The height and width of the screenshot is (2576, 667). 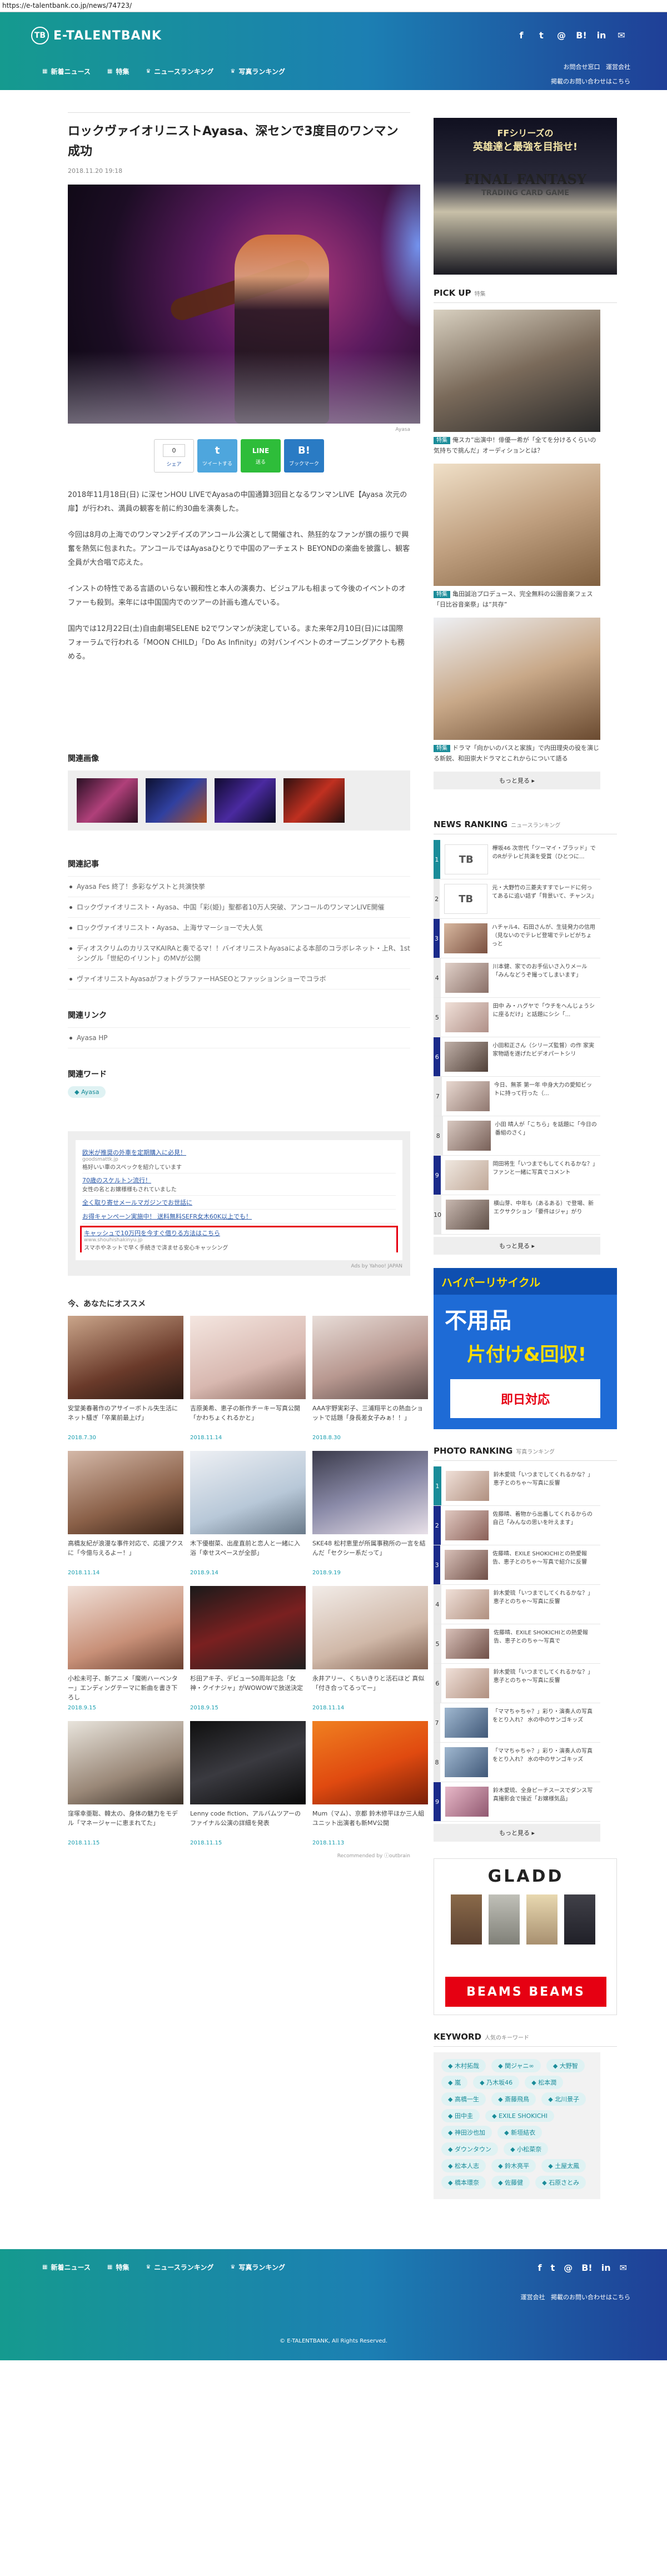 What do you see at coordinates (125, 1379) in the screenshot?
I see `reco-card: 安堂美春著作のアサイーボトル失生活にネット騒ぎ「卒業前最上げ」 2018.7.30` at bounding box center [125, 1379].